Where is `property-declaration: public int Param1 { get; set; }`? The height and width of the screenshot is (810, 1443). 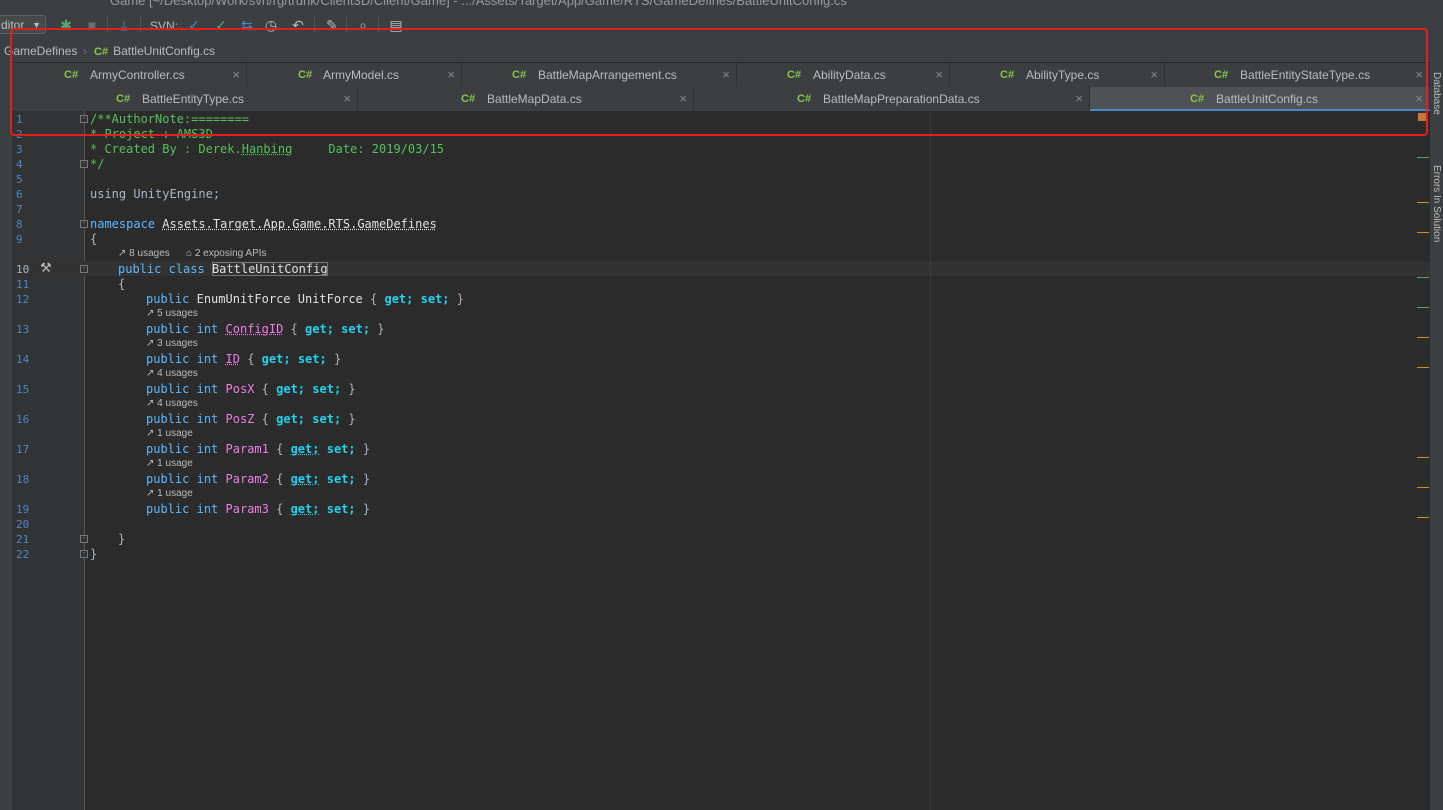
property-declaration: public int Param1 { get; set; } is located at coordinates (258, 449).